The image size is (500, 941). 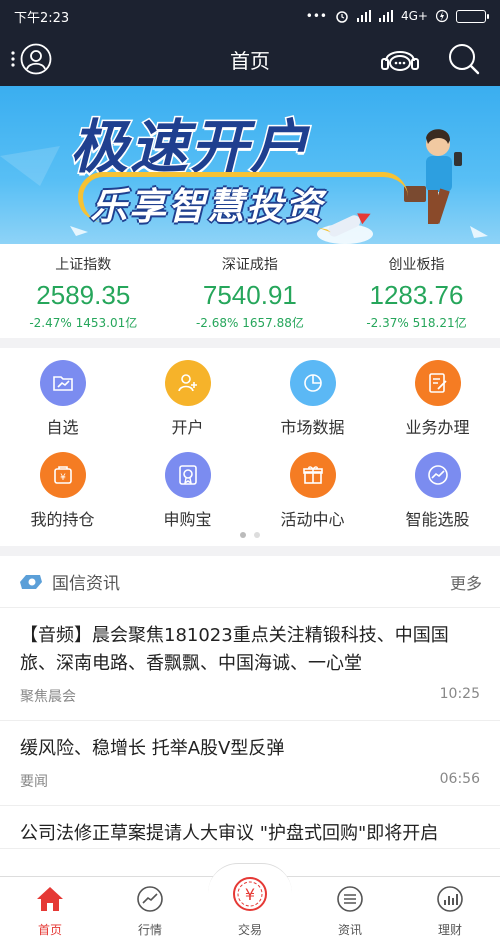 I want to click on network-4g-icon: 4G+, so click(x=414, y=16).